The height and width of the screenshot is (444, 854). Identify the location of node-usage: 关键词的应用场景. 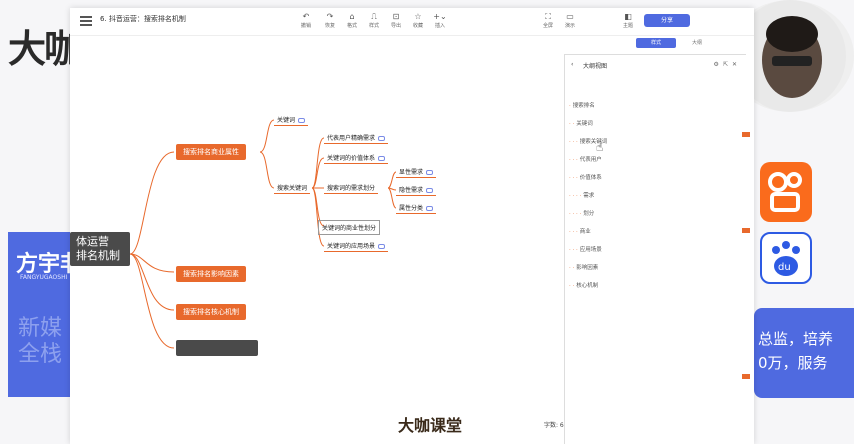
(356, 246).